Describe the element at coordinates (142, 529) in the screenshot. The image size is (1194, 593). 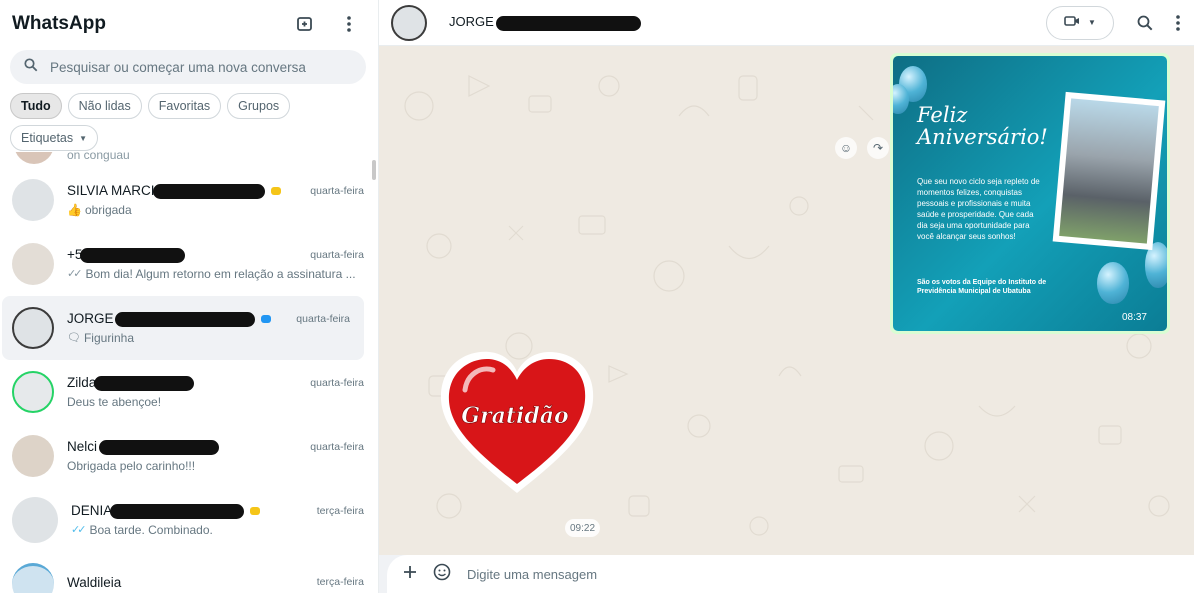
I see `chat-preview: ✓✓ Boa tarde. Combinado.` at that location.